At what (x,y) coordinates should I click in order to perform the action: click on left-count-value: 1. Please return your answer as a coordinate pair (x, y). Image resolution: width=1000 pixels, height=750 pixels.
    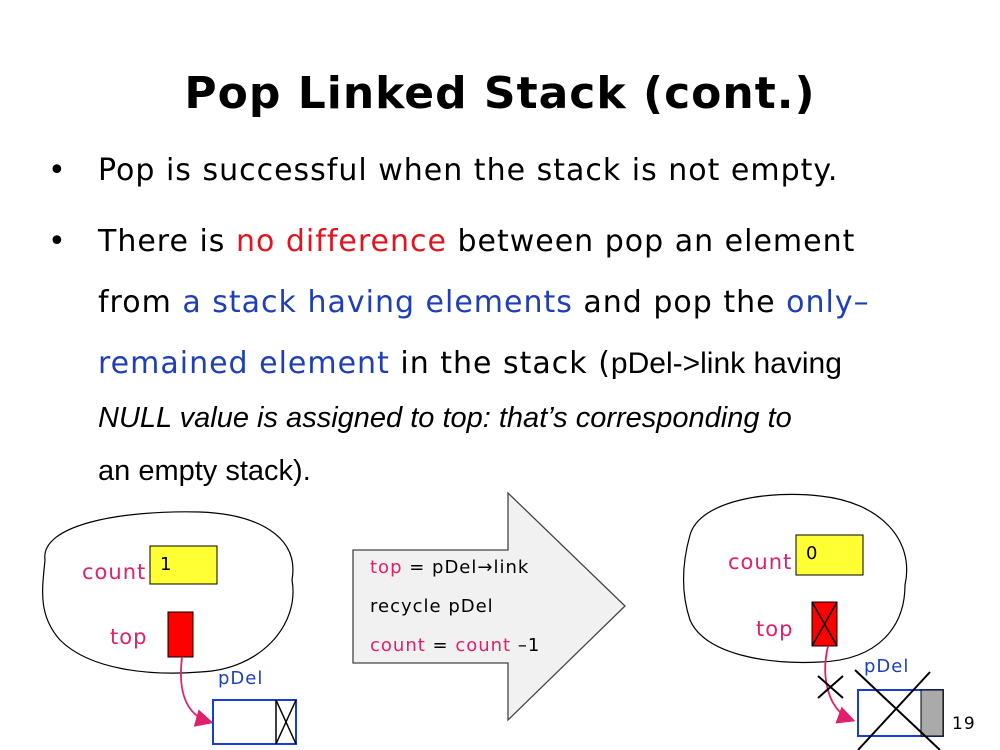
    Looking at the image, I should click on (166, 564).